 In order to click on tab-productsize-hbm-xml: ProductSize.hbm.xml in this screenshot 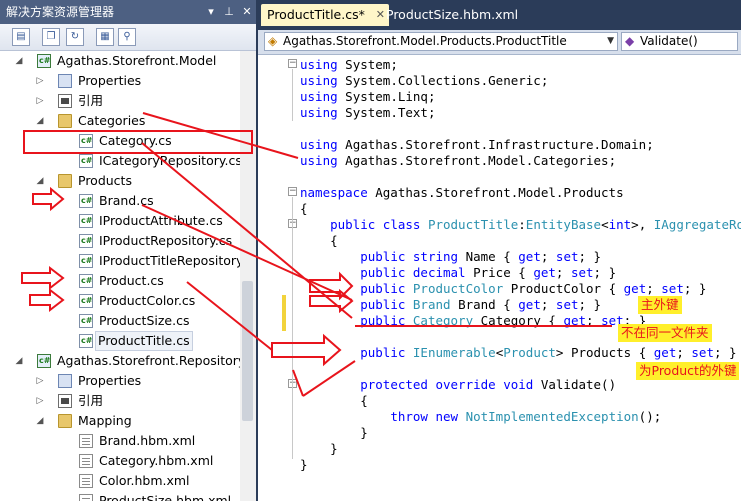, I will do `click(449, 15)`.